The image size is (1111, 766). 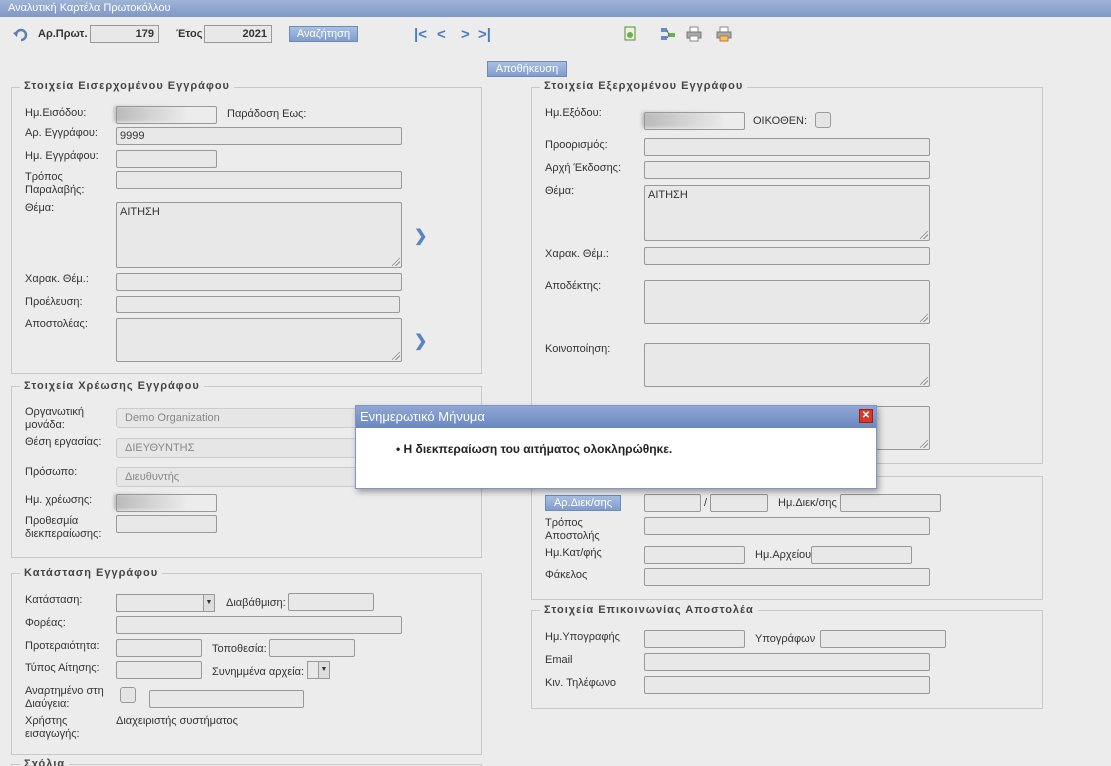 I want to click on notification-label: Κοινοποίηση:, so click(x=578, y=349).